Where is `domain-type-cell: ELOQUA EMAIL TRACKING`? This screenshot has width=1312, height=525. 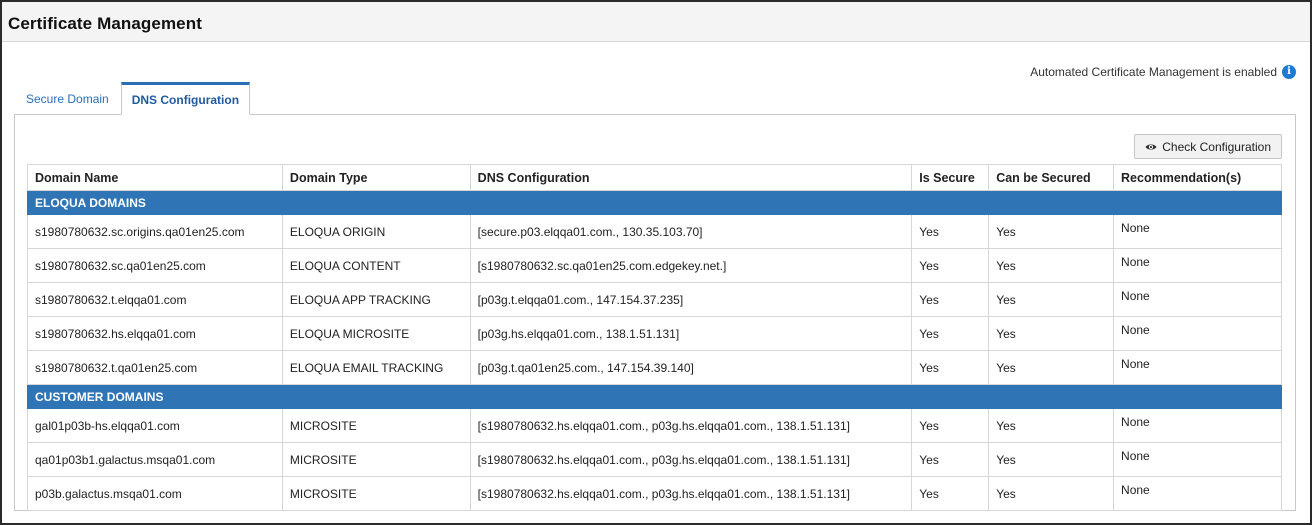
domain-type-cell: ELOQUA EMAIL TRACKING is located at coordinates (376, 367).